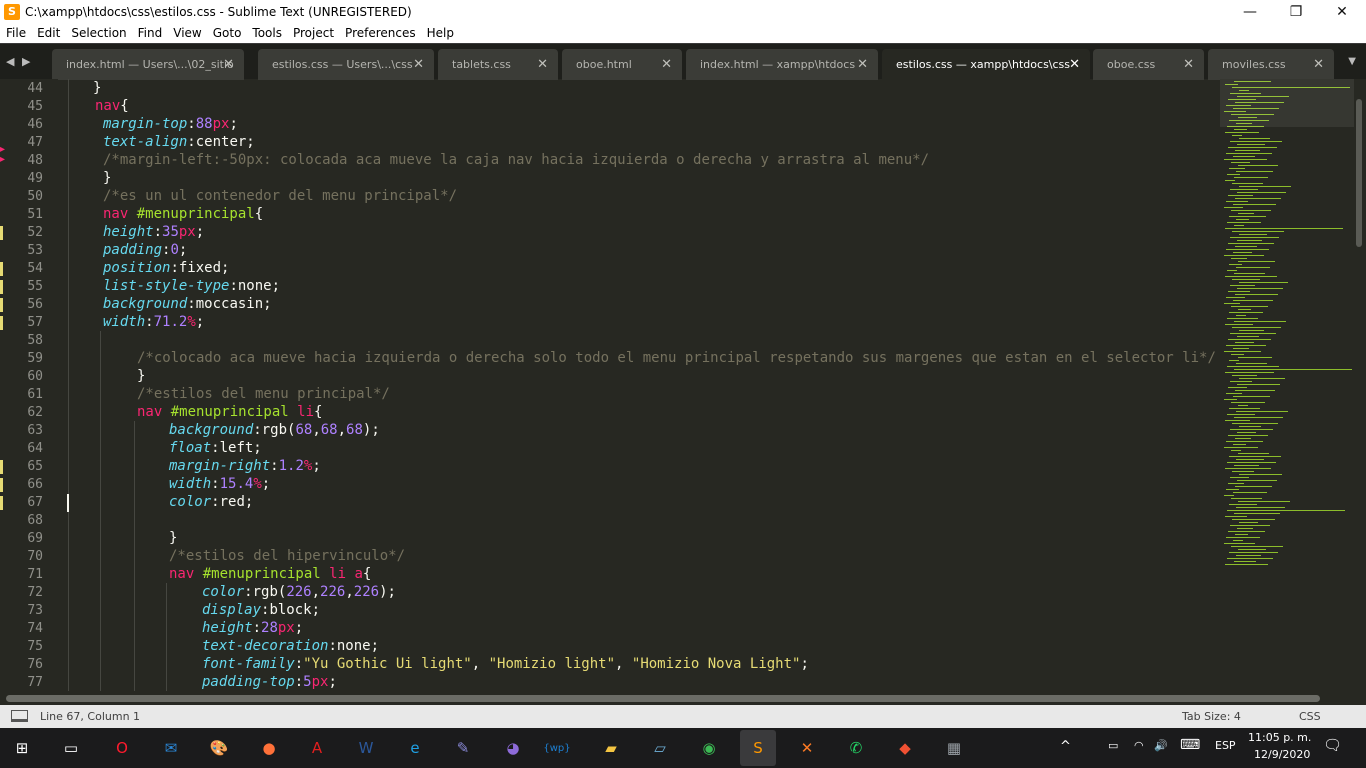  What do you see at coordinates (15, 33) in the screenshot?
I see `menu-file: File` at bounding box center [15, 33].